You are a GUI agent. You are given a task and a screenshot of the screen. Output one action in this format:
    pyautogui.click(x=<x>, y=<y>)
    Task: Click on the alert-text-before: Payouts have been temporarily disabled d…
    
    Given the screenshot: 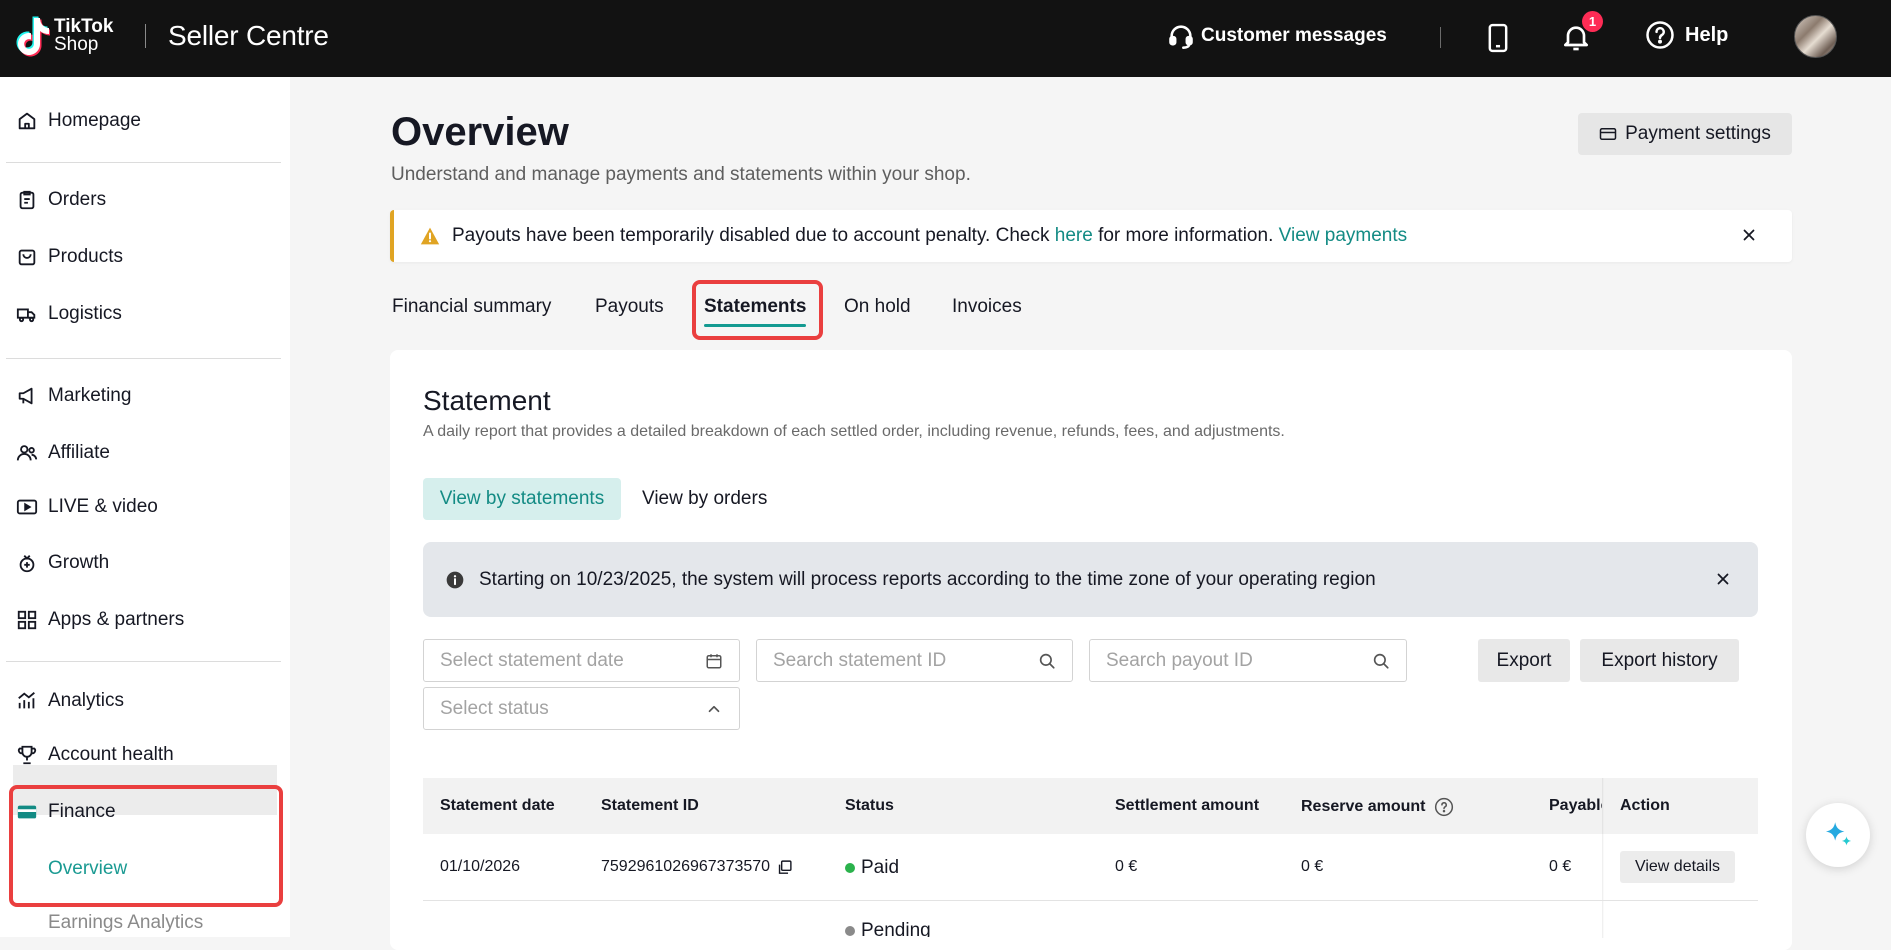 What is the action you would take?
    pyautogui.click(x=751, y=235)
    